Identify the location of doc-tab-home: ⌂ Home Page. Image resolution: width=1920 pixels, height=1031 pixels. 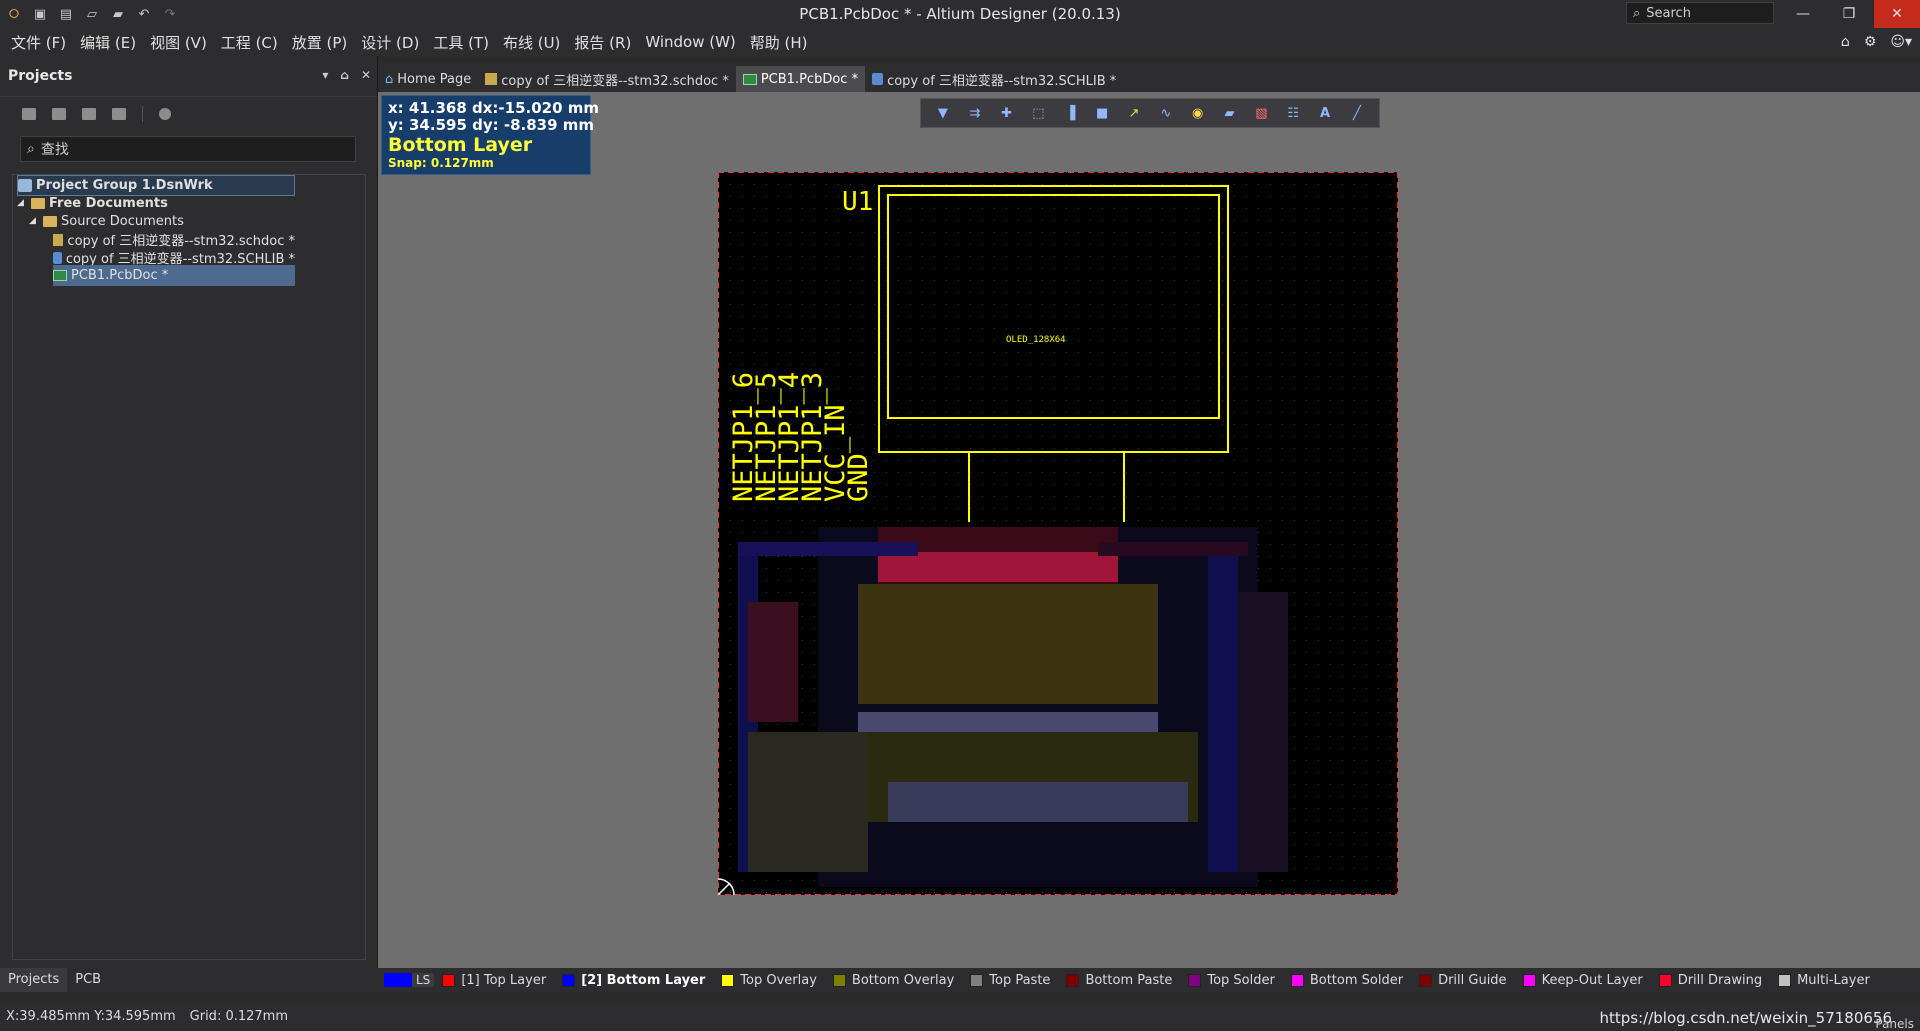
(428, 79).